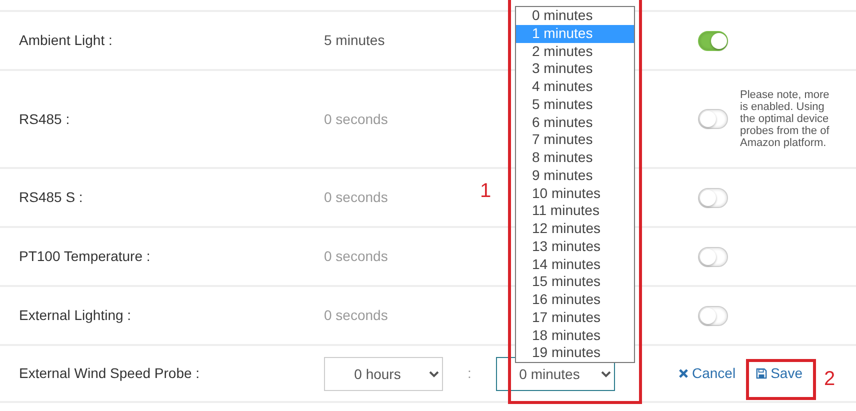 The image size is (856, 411). What do you see at coordinates (785, 131) in the screenshot?
I see `note-text: probes from the of` at bounding box center [785, 131].